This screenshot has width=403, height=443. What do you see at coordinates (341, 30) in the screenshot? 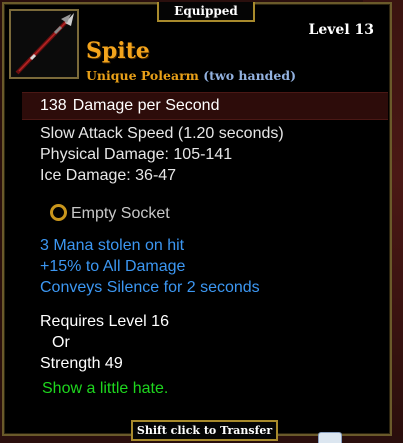
I see `item-level: Level 13` at bounding box center [341, 30].